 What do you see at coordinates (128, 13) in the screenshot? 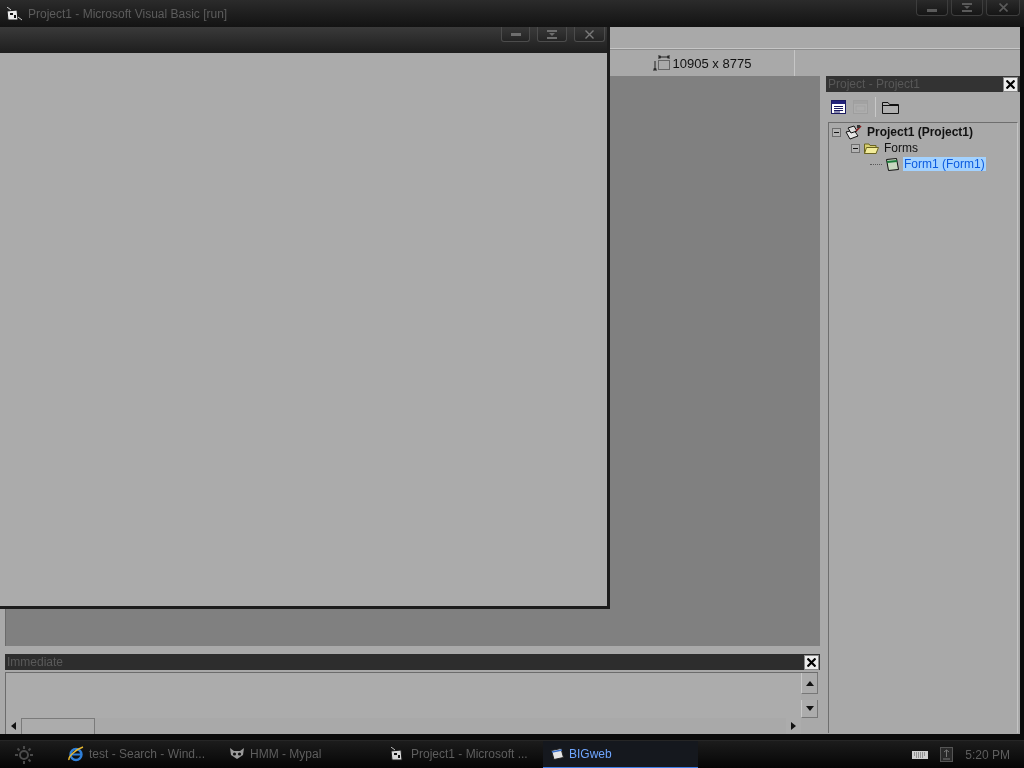
I see `window-title: Project1 - Microsoft Visual Basic [run]` at bounding box center [128, 13].